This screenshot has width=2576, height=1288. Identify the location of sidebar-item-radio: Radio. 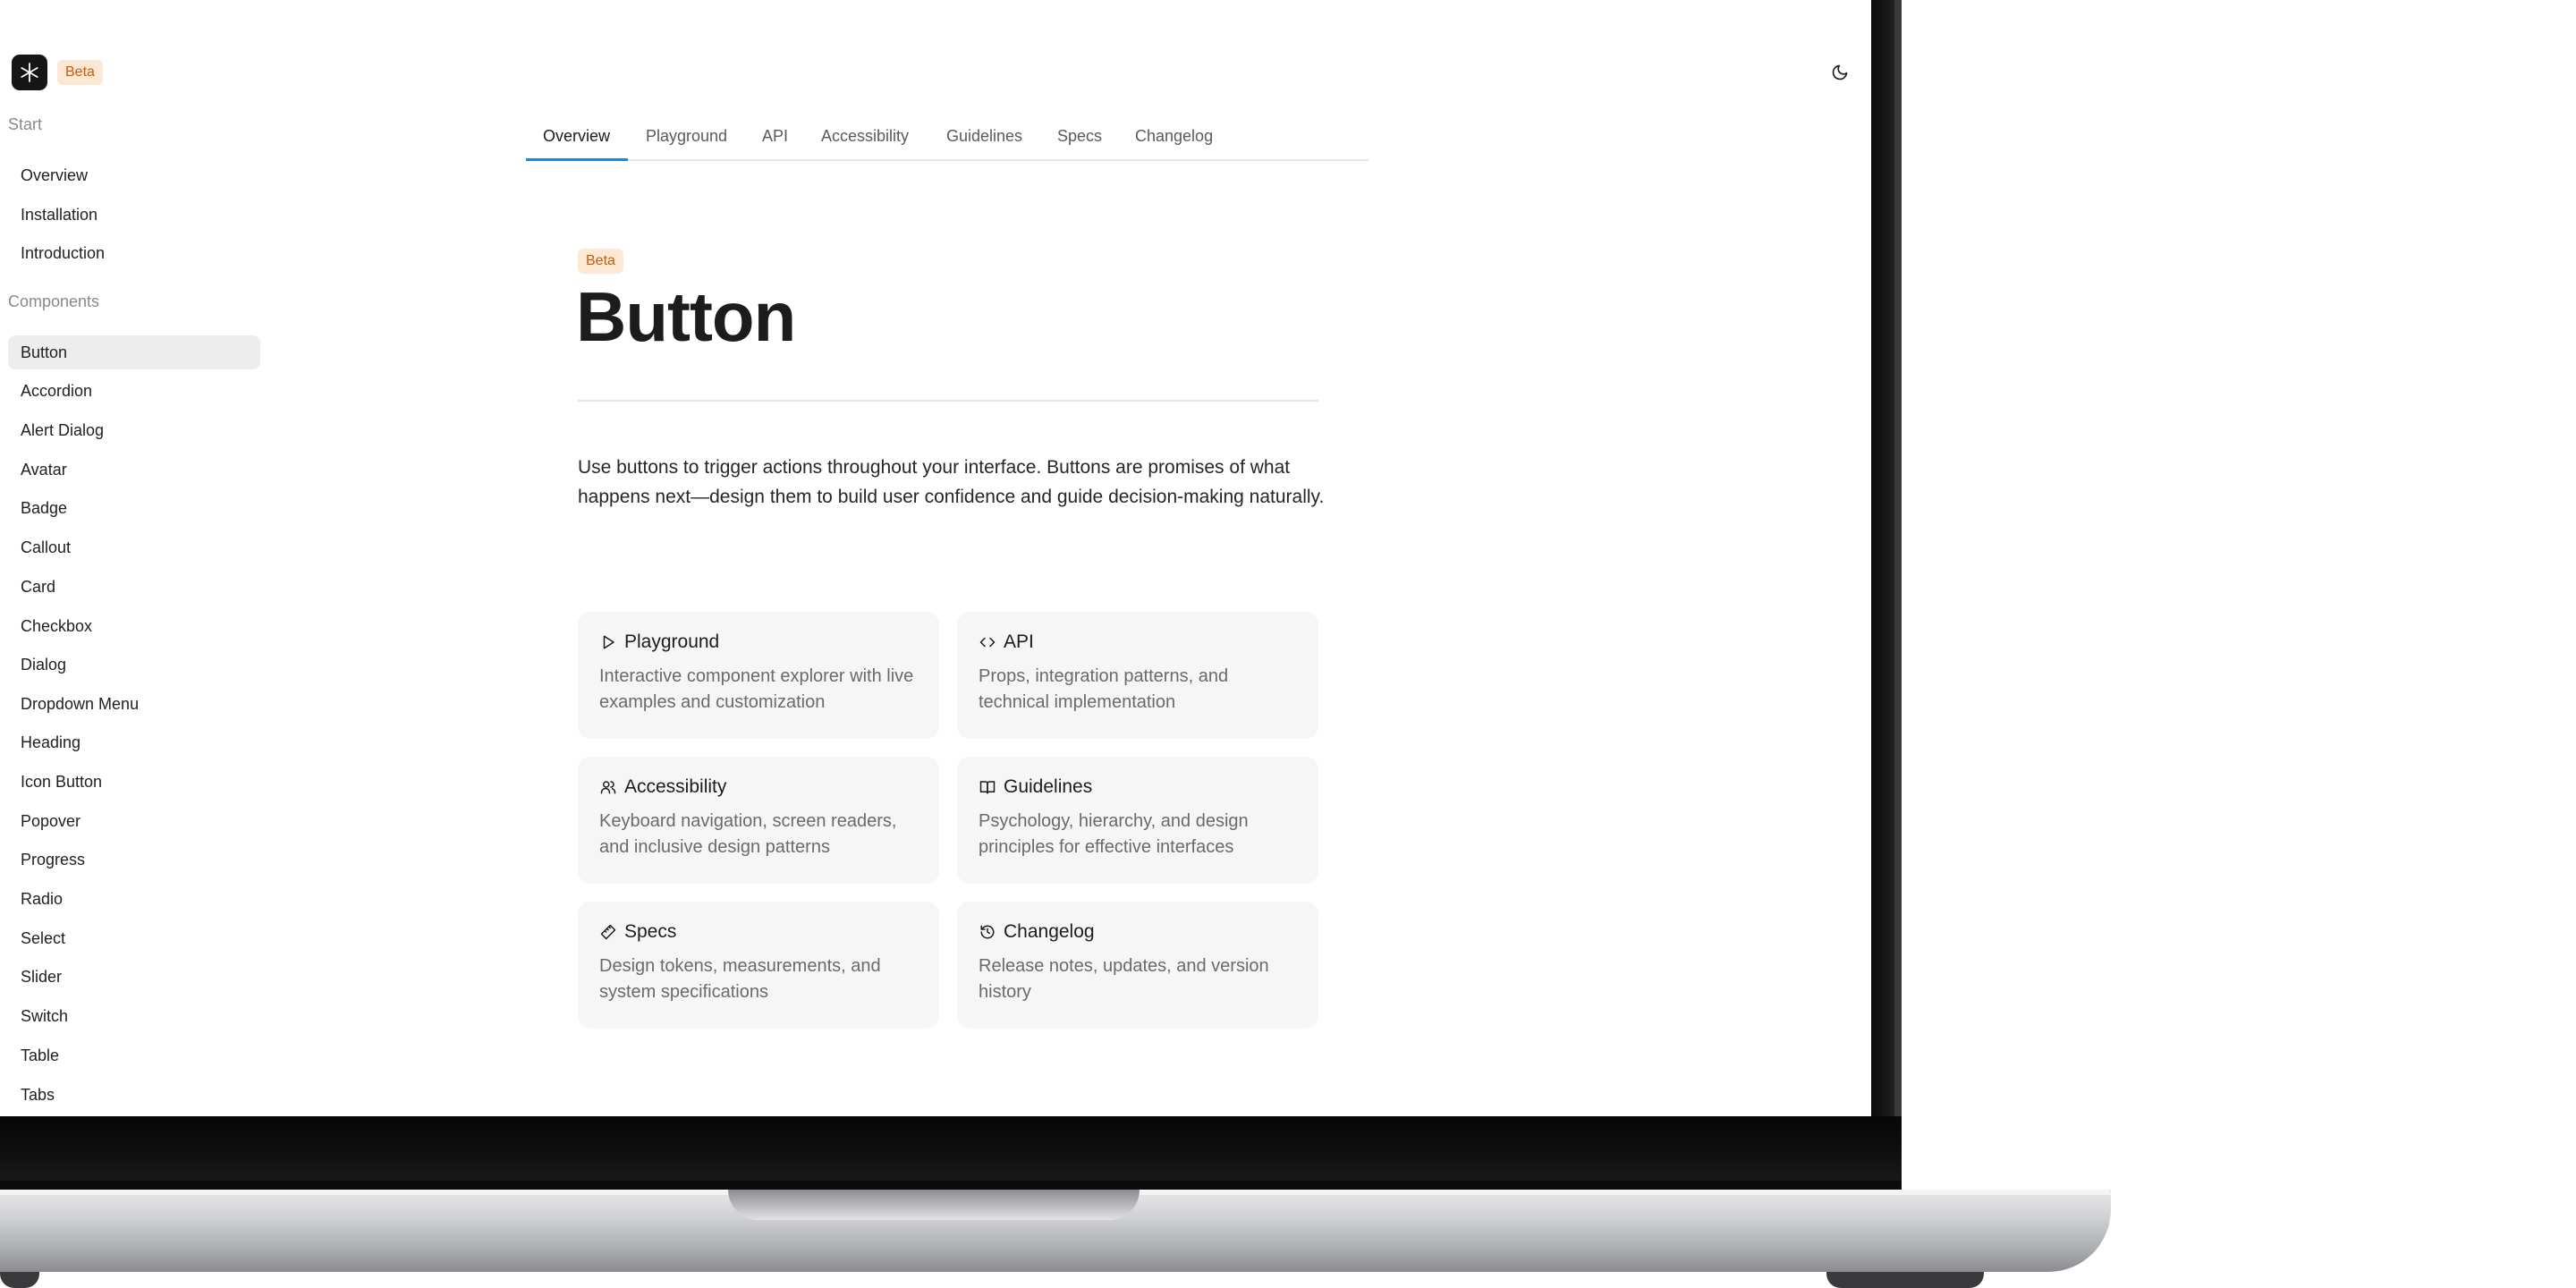
(134, 899).